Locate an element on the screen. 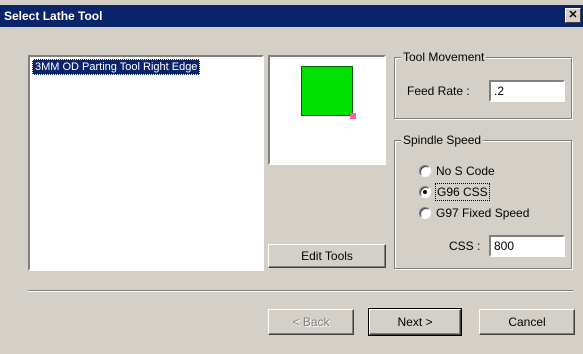 The width and height of the screenshot is (583, 354). tool-preview is located at coordinates (327, 110).